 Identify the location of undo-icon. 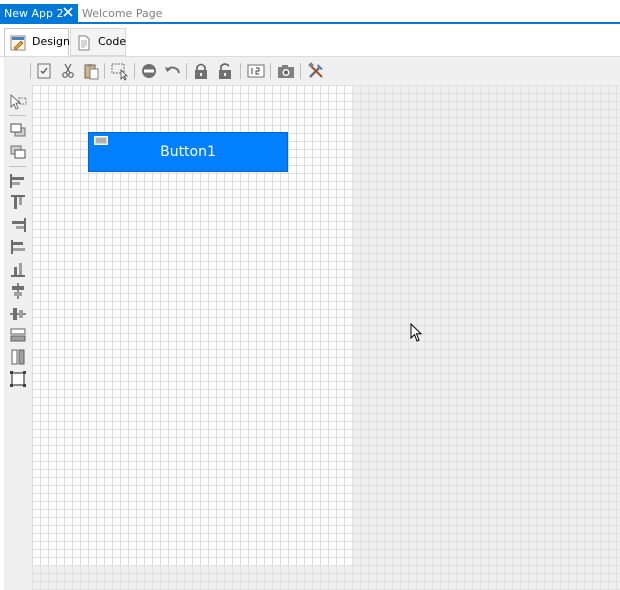
(172, 71).